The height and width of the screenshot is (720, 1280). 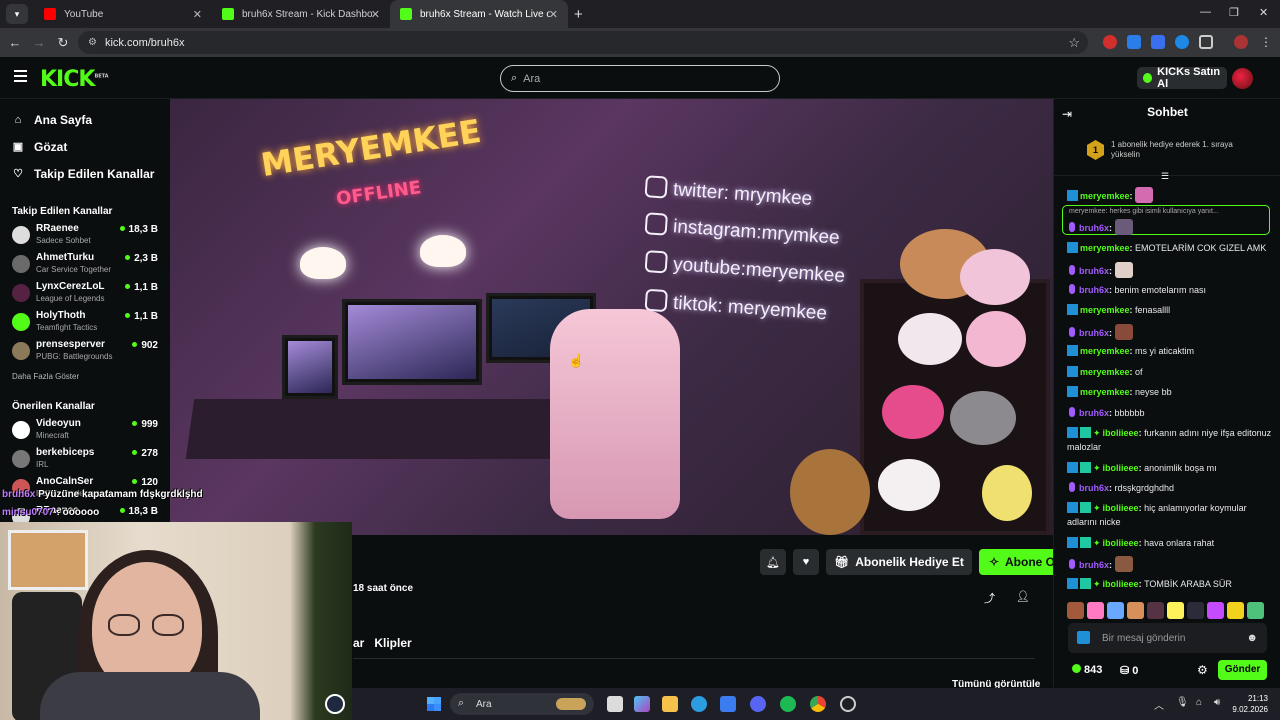 What do you see at coordinates (578, 14) in the screenshot?
I see `new-tab-icon: +` at bounding box center [578, 14].